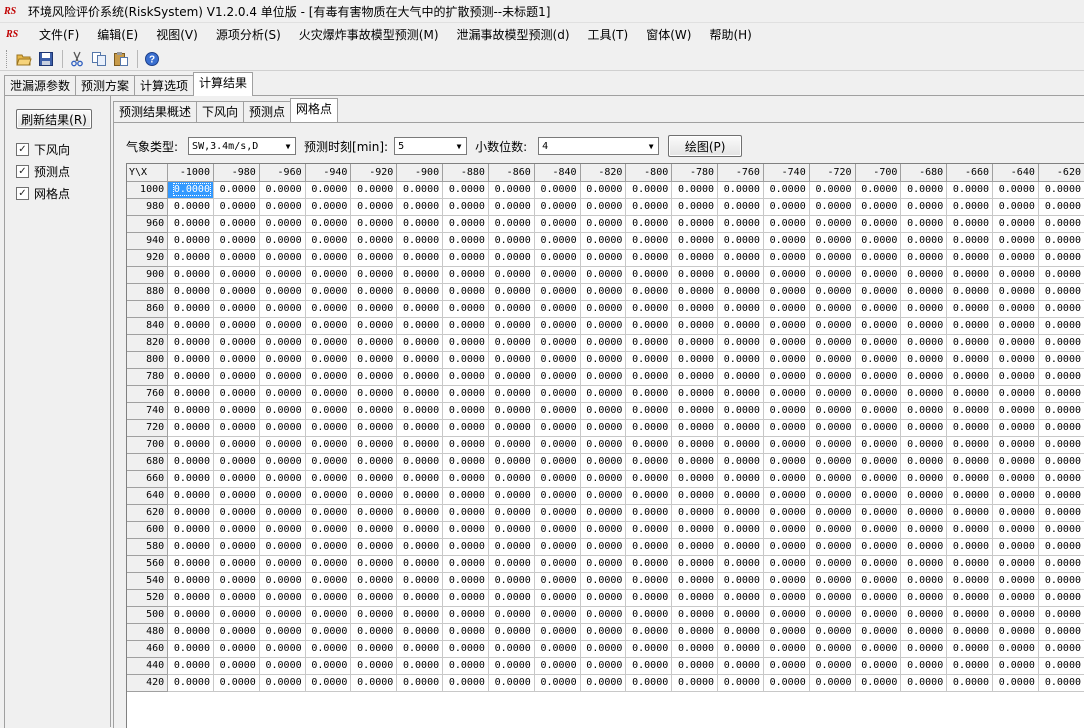 This screenshot has width=1084, height=728. Describe the element at coordinates (369, 34) in the screenshot. I see `menu-fire-explosion: 火灾爆炸事故模型预测(M)` at that location.